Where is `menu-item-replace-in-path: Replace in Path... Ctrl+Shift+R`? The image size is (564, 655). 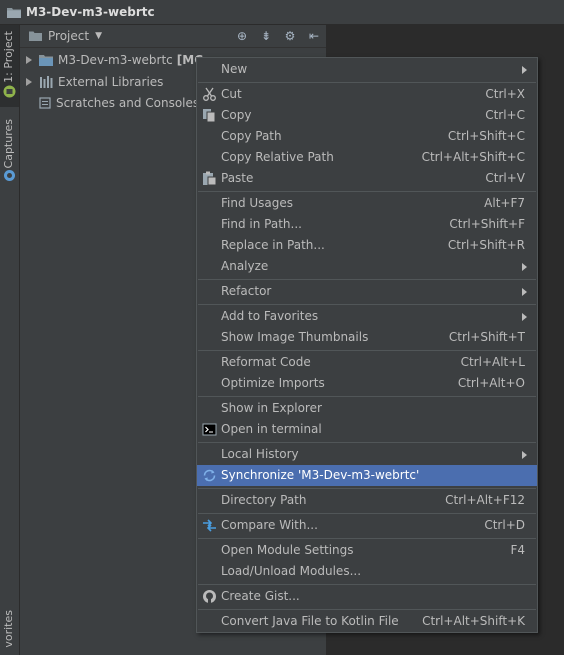 menu-item-replace-in-path: Replace in Path... Ctrl+Shift+R is located at coordinates (367, 245).